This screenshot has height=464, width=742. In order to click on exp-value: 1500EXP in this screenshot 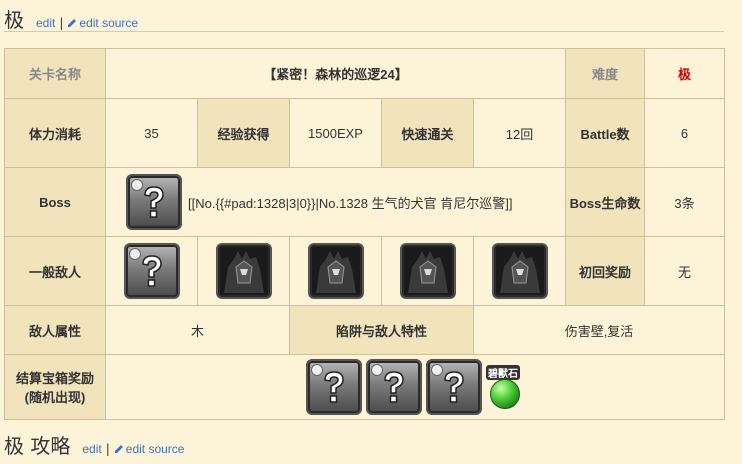, I will do `click(335, 133)`.